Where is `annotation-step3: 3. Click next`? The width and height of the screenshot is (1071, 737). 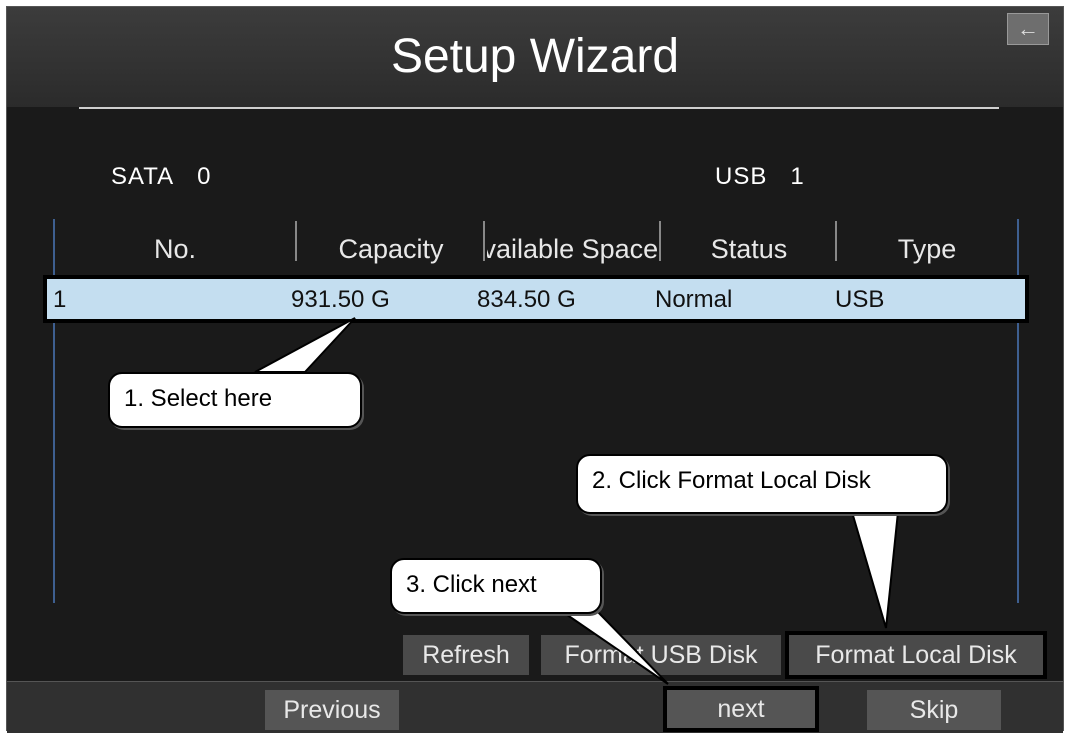 annotation-step3: 3. Click next is located at coordinates (496, 586).